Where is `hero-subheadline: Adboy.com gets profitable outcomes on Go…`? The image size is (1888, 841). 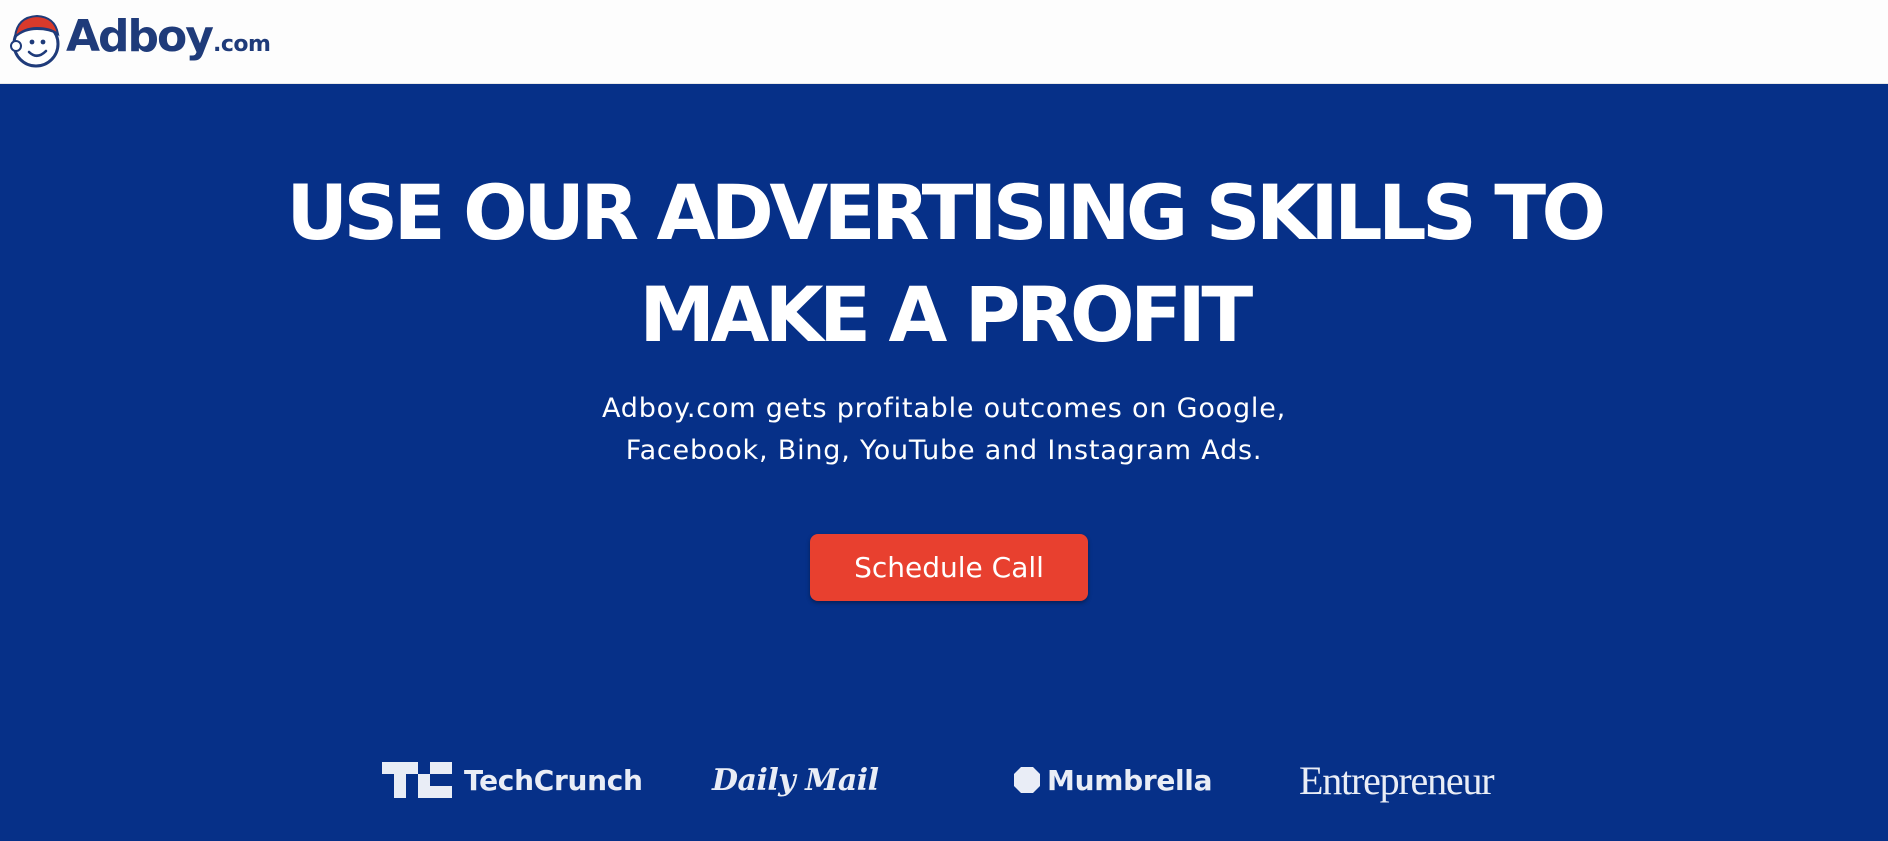 hero-subheadline: Adboy.com gets profitable outcomes on Go… is located at coordinates (944, 430).